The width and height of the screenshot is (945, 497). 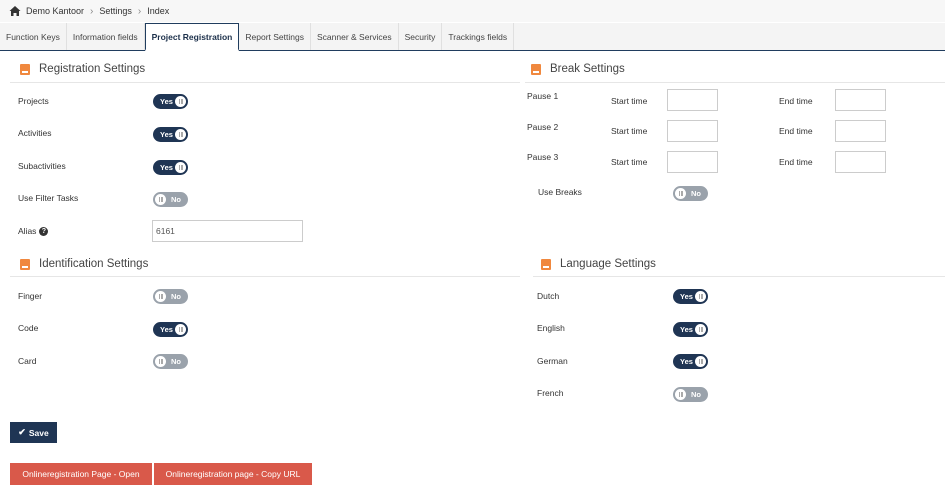 What do you see at coordinates (551, 328) in the screenshot?
I see `english-label: English` at bounding box center [551, 328].